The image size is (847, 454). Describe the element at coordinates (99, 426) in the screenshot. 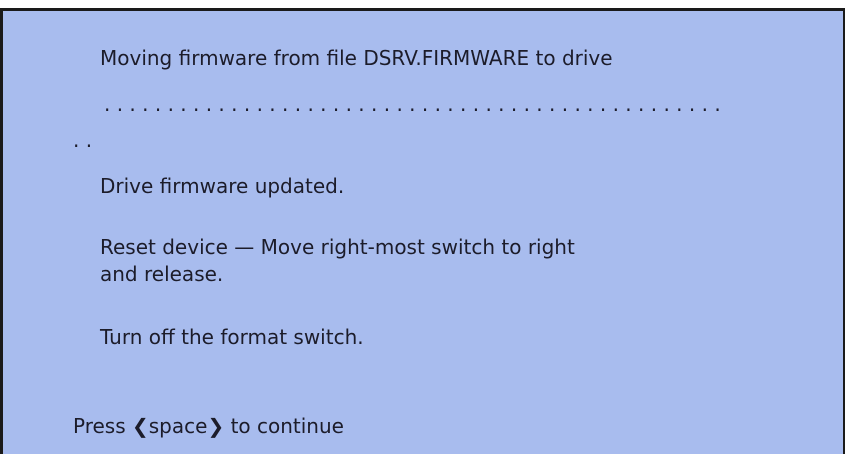

I see `prompt-prefix: Press` at that location.